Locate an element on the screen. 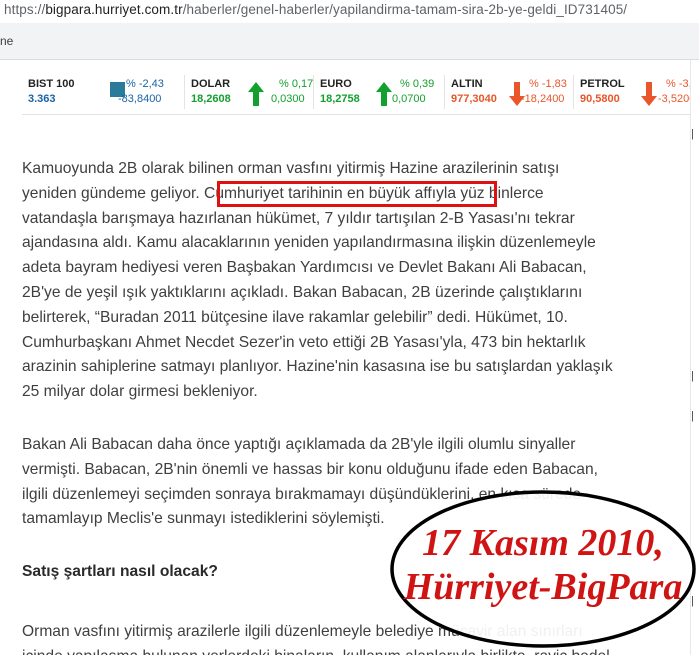  ticker-change: -83,8400 is located at coordinates (140, 99).